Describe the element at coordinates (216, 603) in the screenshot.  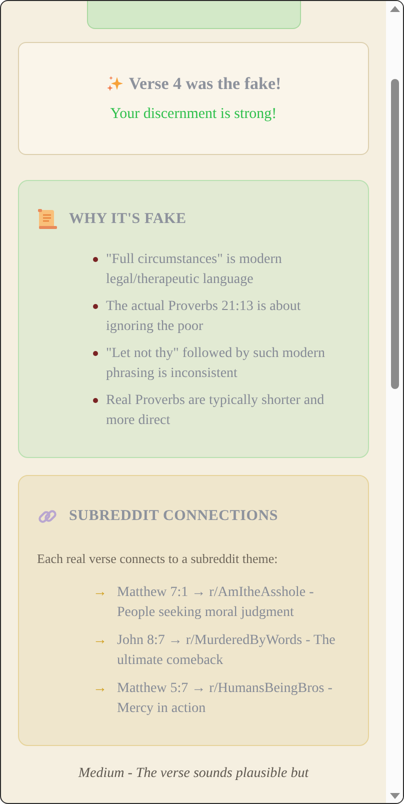
I see `connection-text: Matthew 7:1 → r/AmItheAsshole - People seeking moral judgment` at that location.